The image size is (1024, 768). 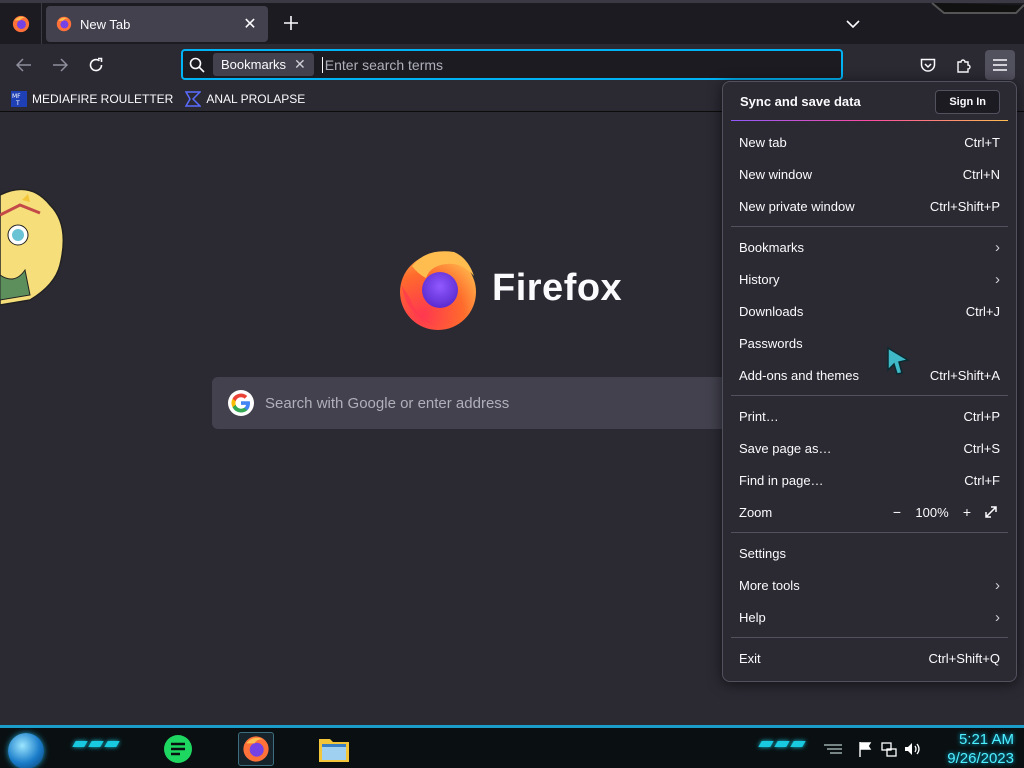 I want to click on taskbar: 5:21 AM 9/26/2023, so click(x=512, y=746).